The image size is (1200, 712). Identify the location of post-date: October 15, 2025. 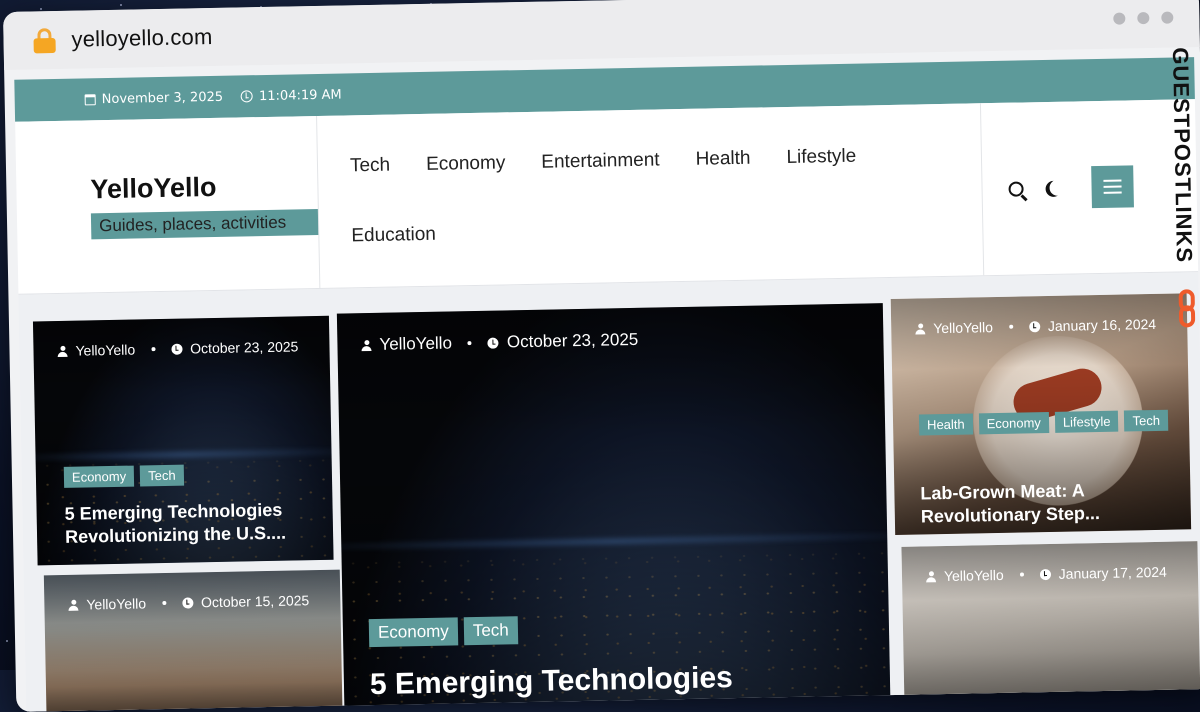
(255, 601).